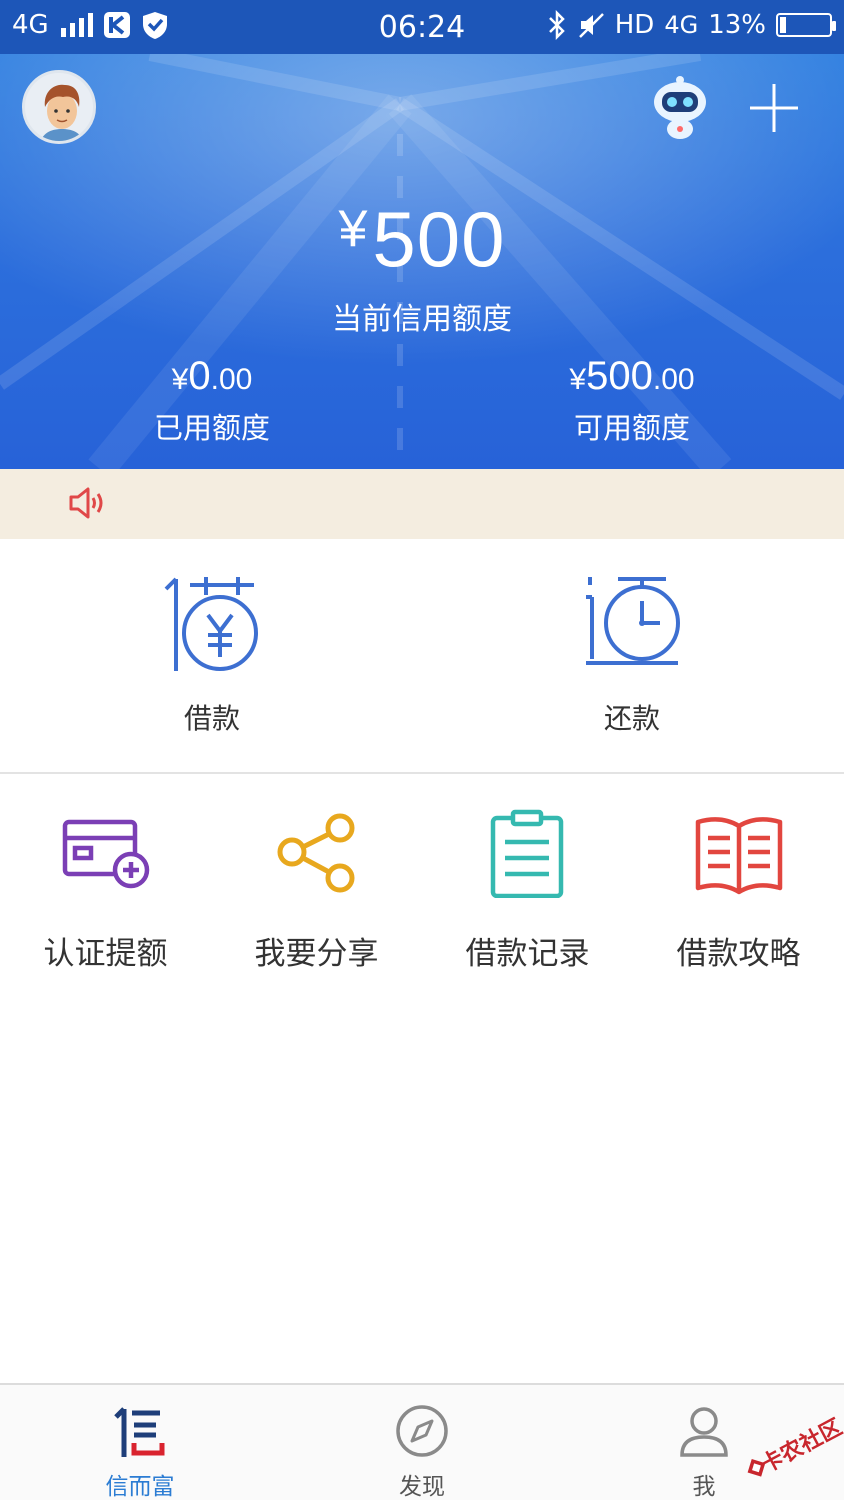 This screenshot has width=844, height=1500. I want to click on tab-discover: 发现, so click(422, 1451).